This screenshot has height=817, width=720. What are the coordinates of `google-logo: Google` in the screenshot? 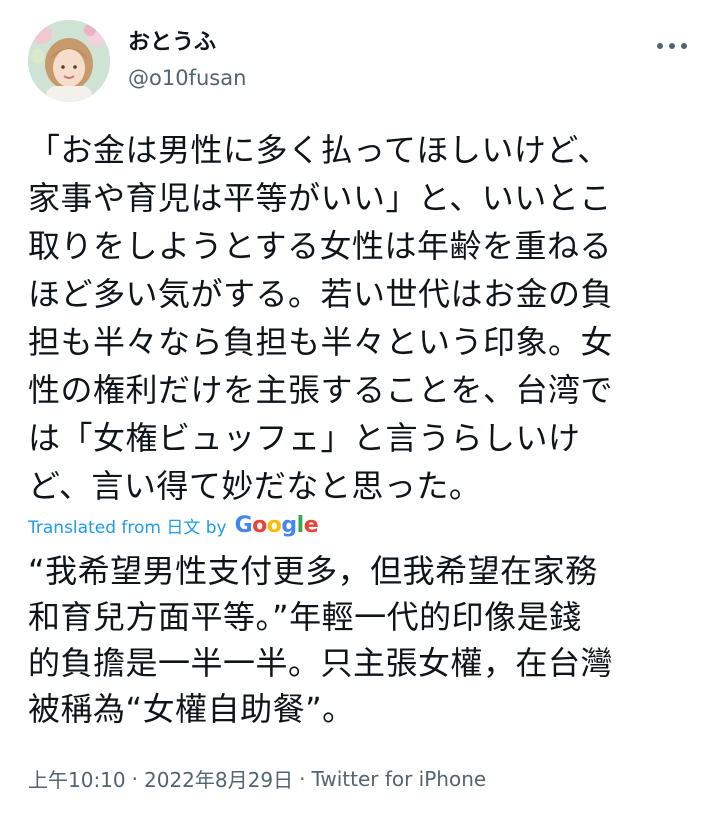 It's located at (277, 525).